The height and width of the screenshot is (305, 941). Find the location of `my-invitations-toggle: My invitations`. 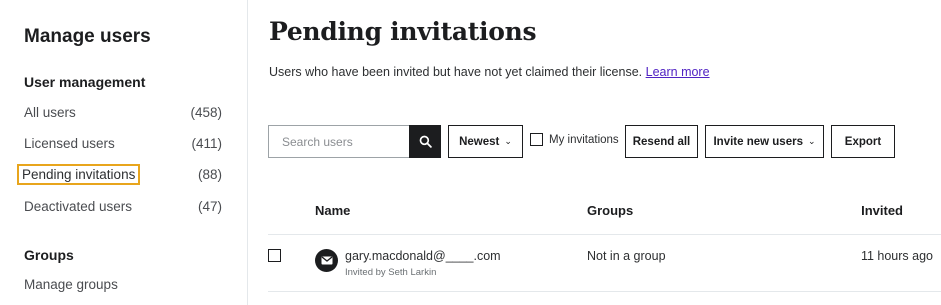

my-invitations-toggle: My invitations is located at coordinates (574, 139).